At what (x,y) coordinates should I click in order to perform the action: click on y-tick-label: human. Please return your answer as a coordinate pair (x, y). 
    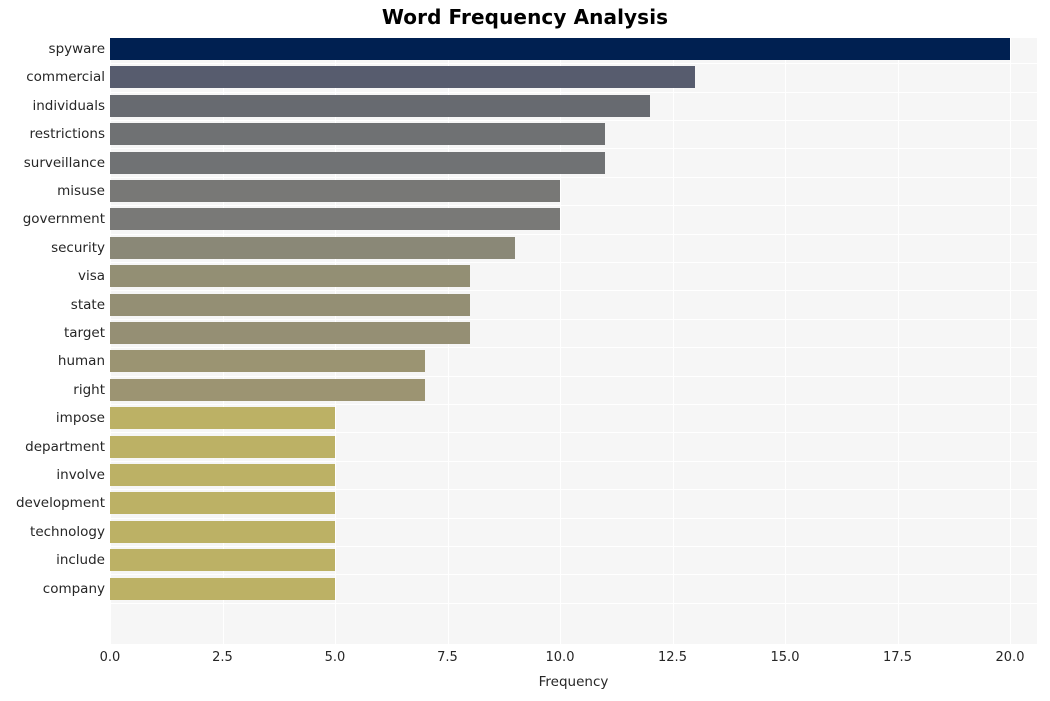
    Looking at the image, I should click on (81, 361).